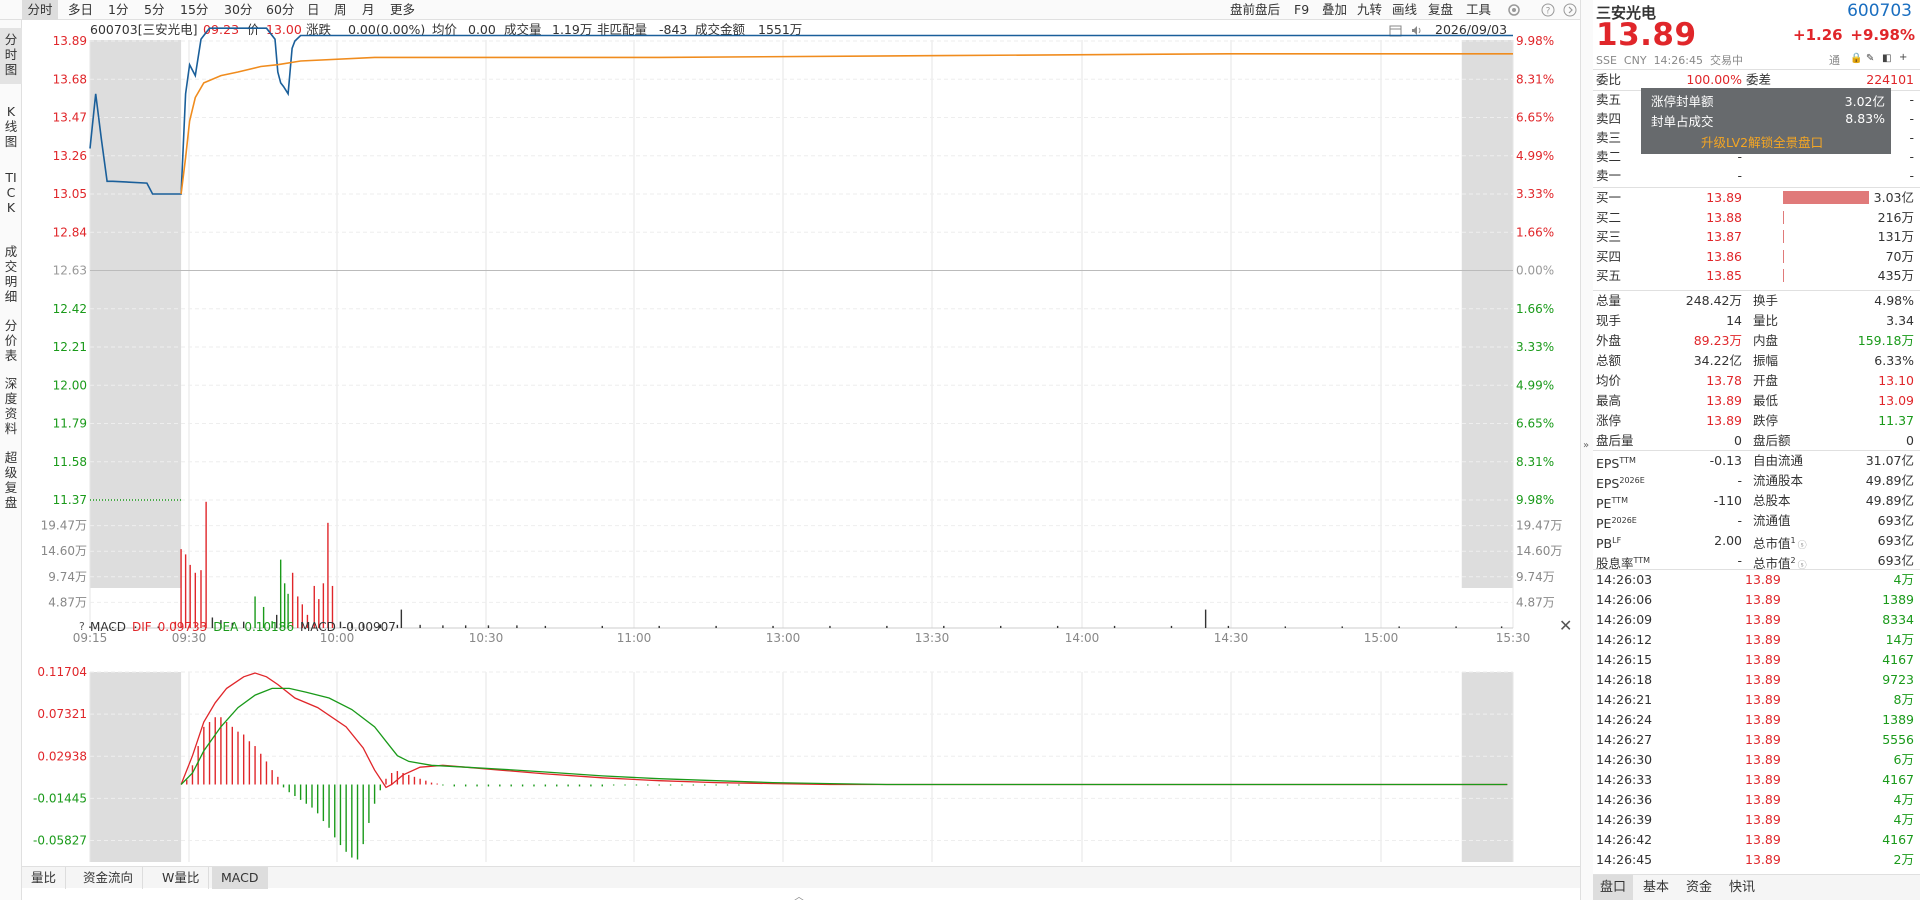 This screenshot has height=900, width=1920. What do you see at coordinates (11, 344) in the screenshot?
I see `tab-price-table: 分价表` at bounding box center [11, 344].